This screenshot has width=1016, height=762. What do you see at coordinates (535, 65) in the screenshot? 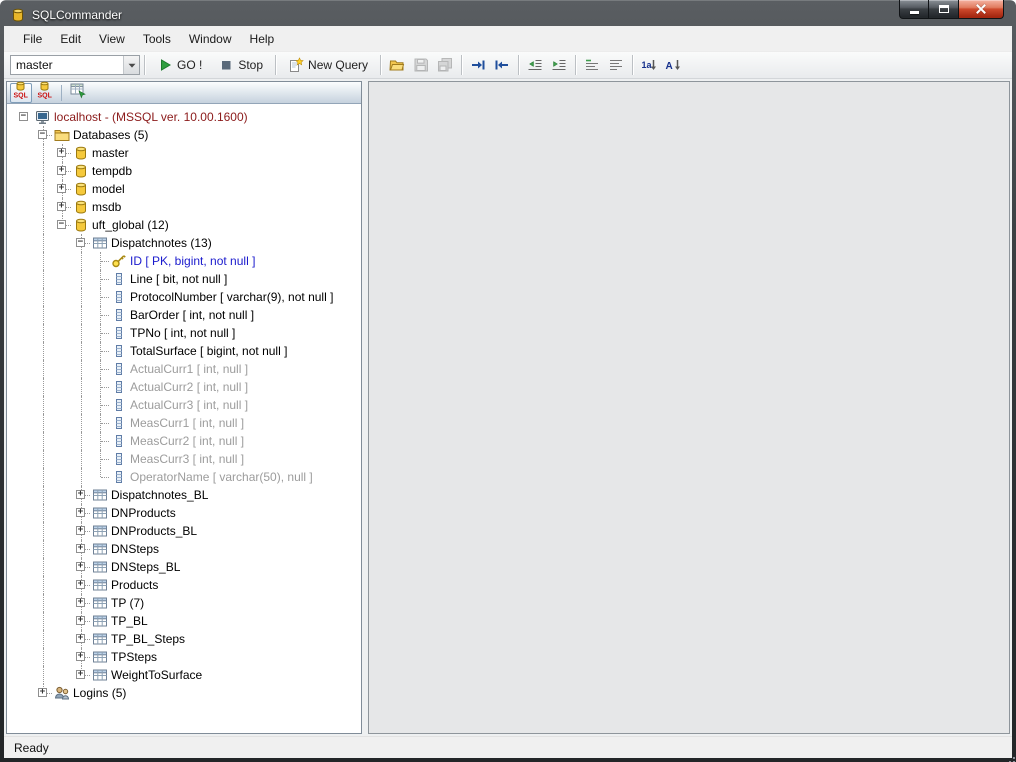
I see `decrease-indent-button` at bounding box center [535, 65].